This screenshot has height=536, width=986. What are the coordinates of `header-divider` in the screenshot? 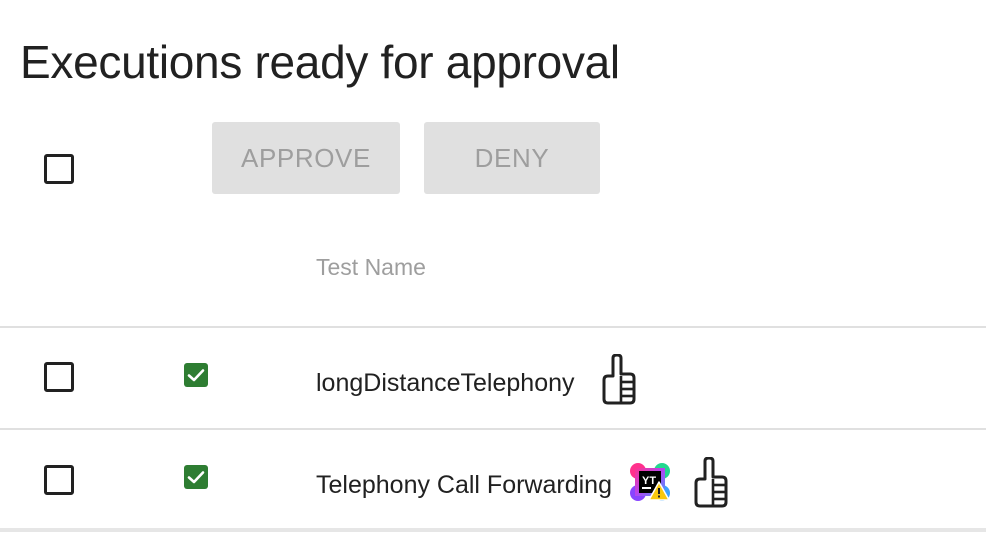 It's located at (493, 327).